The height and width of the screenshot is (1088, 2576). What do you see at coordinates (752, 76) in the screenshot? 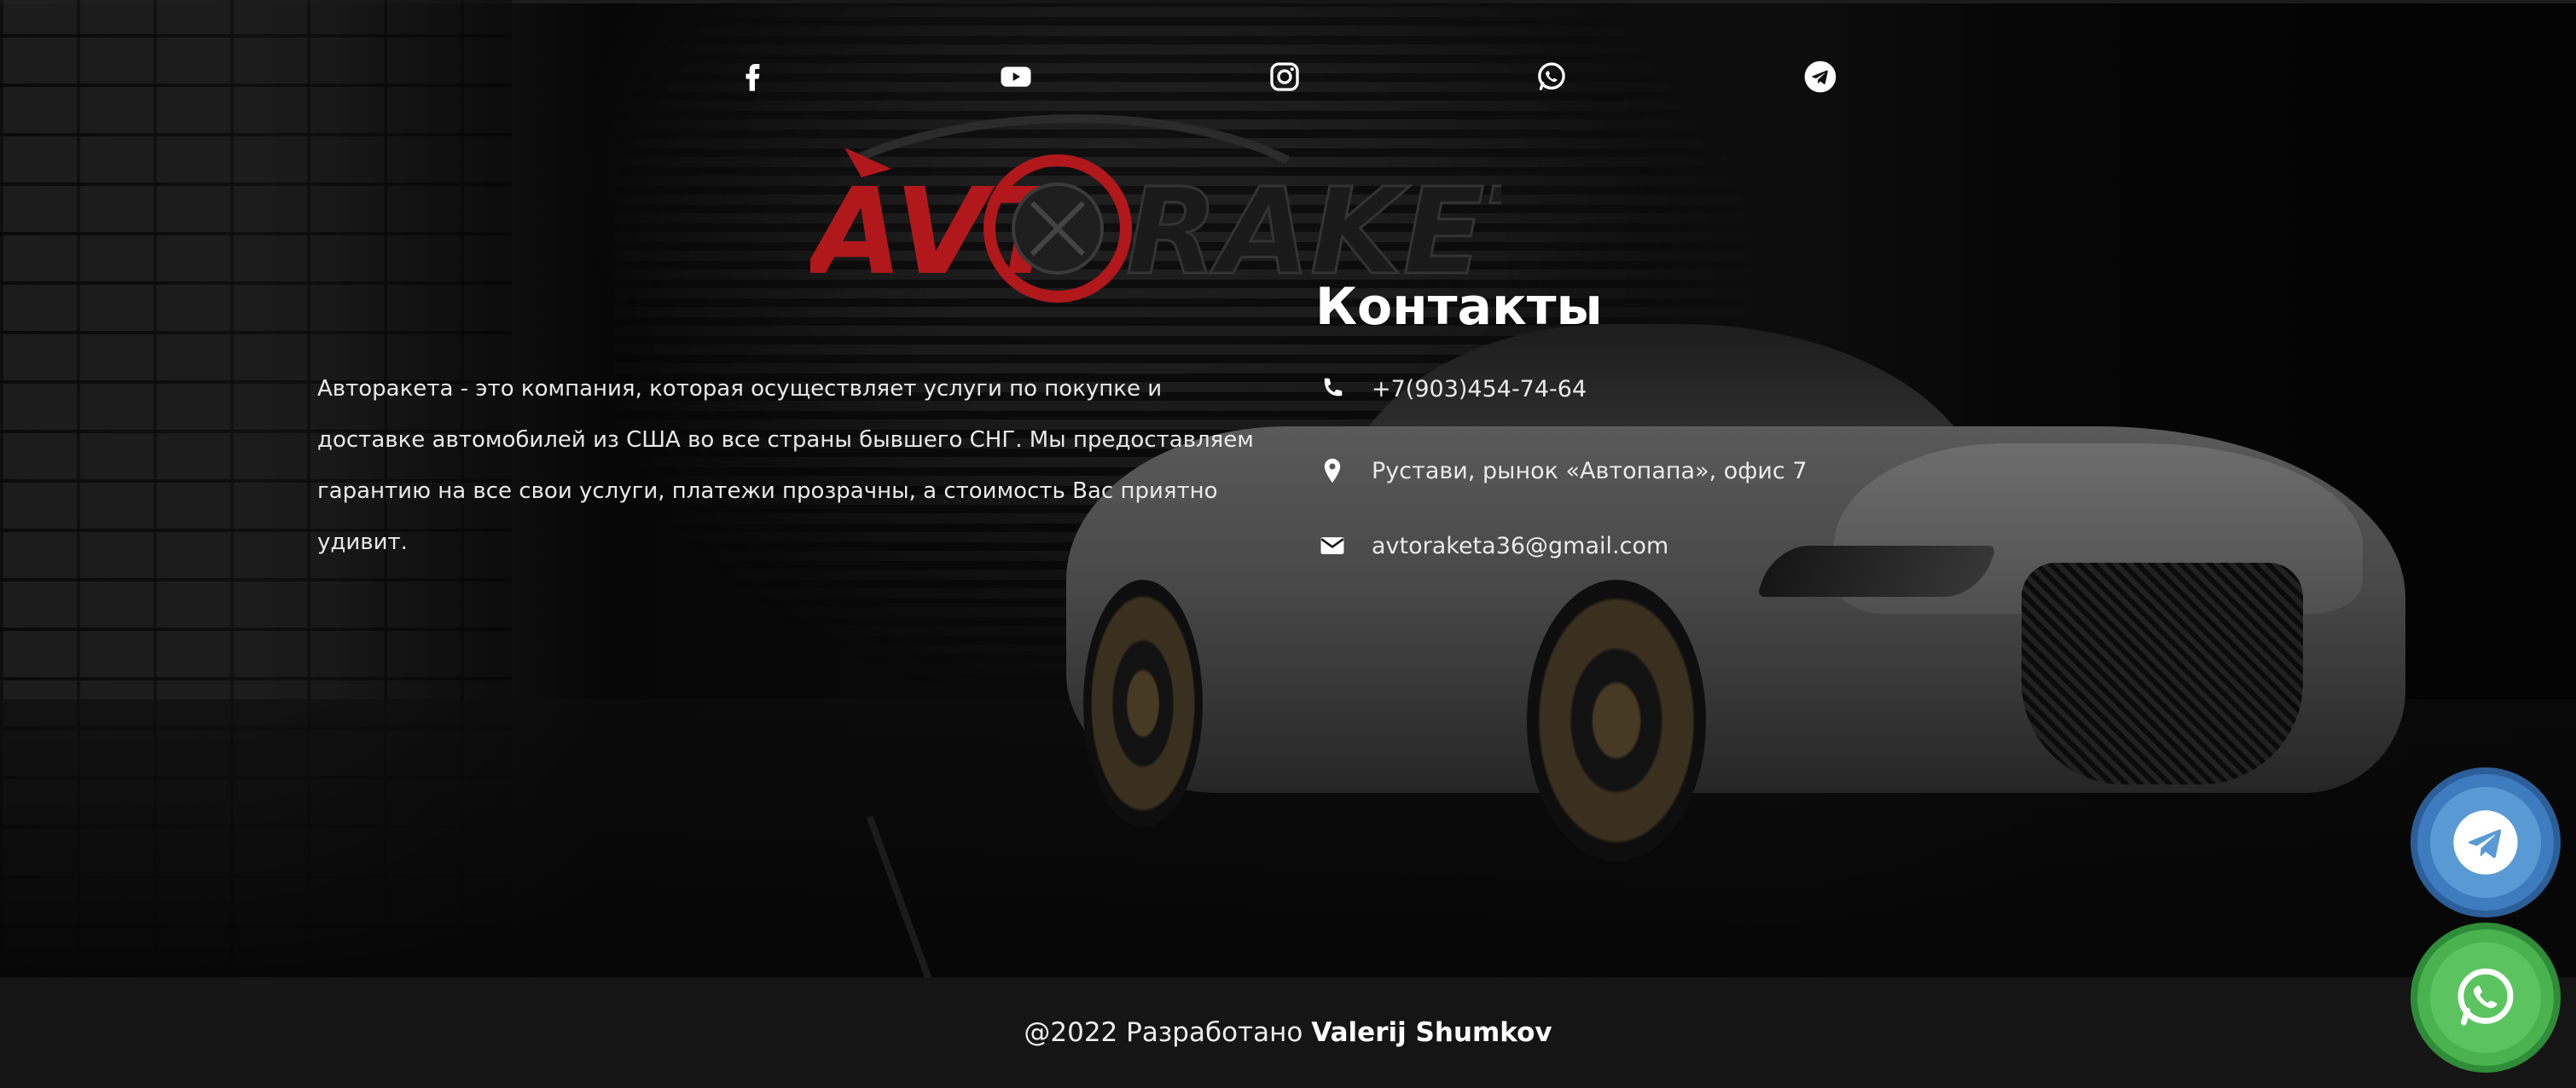
I see `facebook-icon` at bounding box center [752, 76].